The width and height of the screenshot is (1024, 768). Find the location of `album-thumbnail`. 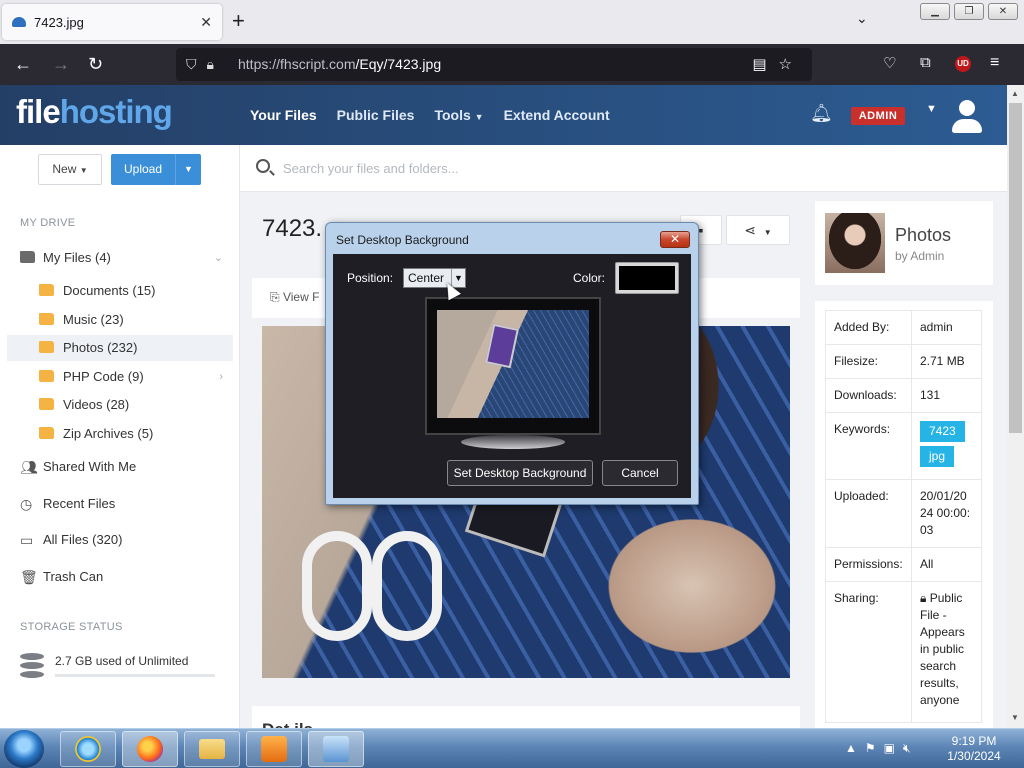

album-thumbnail is located at coordinates (855, 243).